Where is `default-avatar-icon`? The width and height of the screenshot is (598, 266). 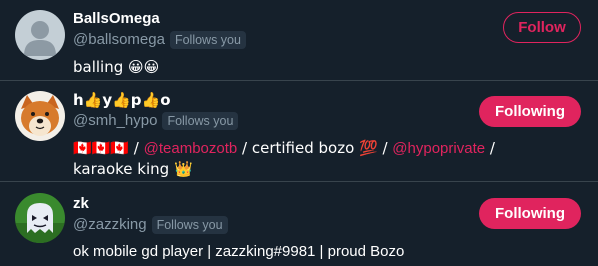
default-avatar-icon is located at coordinates (40, 35).